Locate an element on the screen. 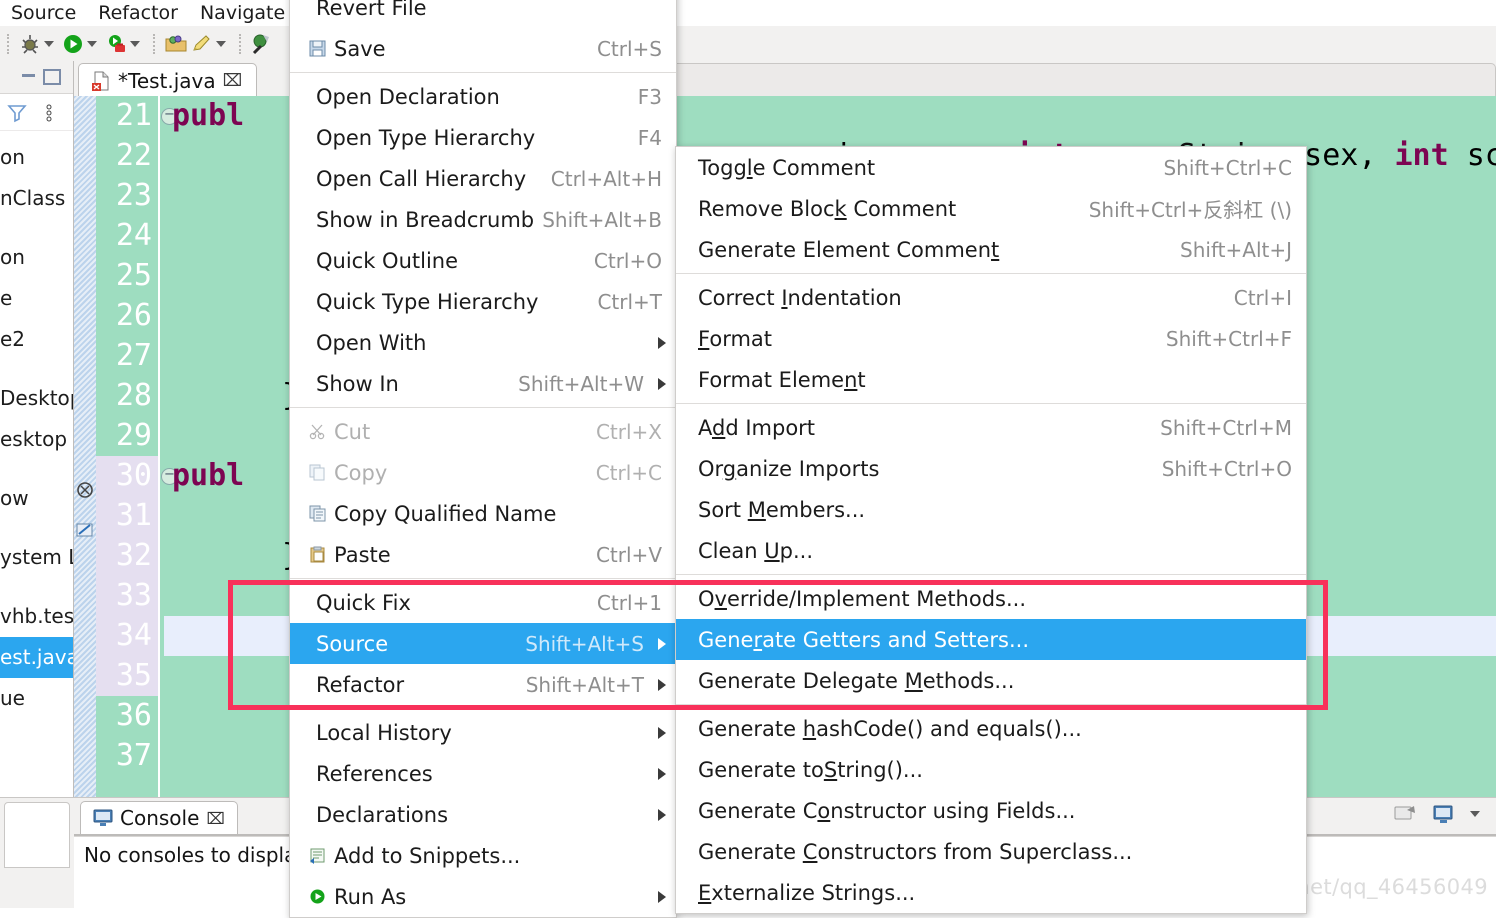 This screenshot has height=918, width=1496. menu-item-quick-fix: Quick Fix Ctrl+1 is located at coordinates (483, 602).